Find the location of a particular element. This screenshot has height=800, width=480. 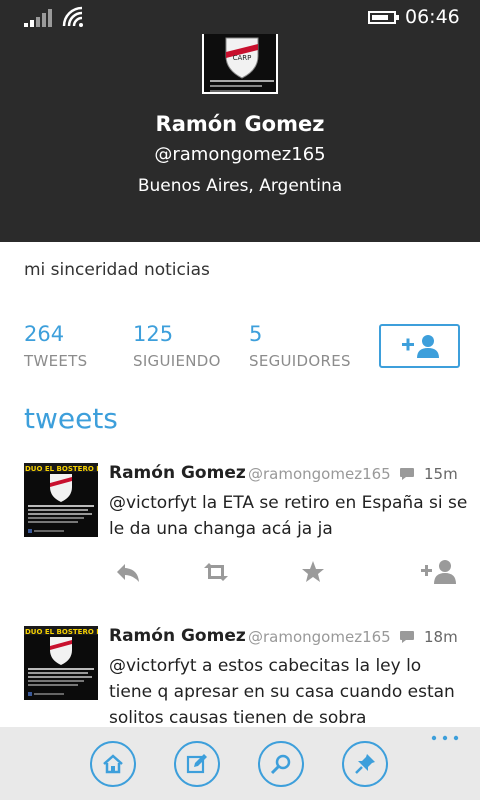

status-time: 06:46 is located at coordinates (432, 17).